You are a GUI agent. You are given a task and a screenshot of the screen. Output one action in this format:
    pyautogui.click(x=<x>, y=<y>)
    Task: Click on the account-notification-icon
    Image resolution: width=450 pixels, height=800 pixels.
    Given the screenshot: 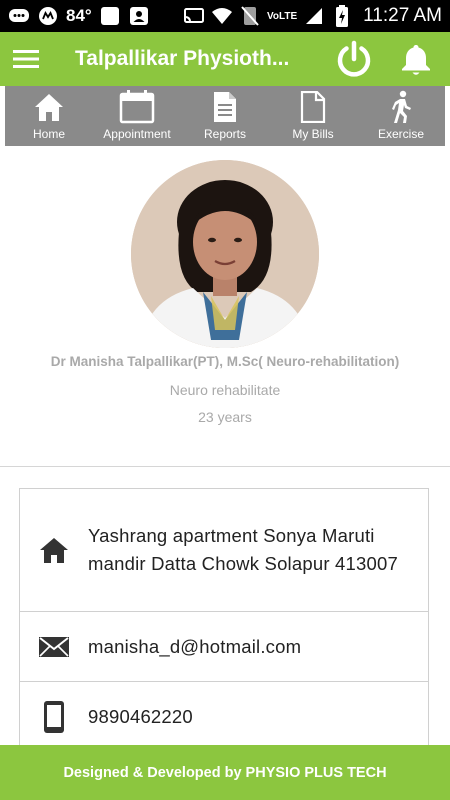 What is the action you would take?
    pyautogui.click(x=139, y=16)
    